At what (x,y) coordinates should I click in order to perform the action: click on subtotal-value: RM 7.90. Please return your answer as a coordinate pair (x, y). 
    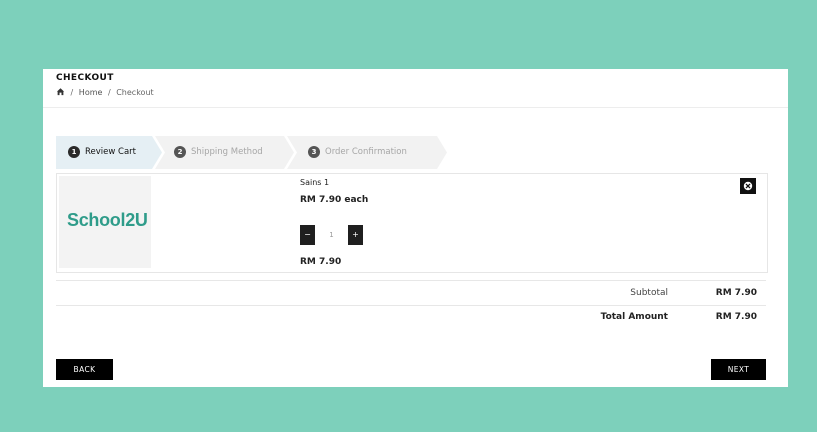
    Looking at the image, I should click on (736, 293).